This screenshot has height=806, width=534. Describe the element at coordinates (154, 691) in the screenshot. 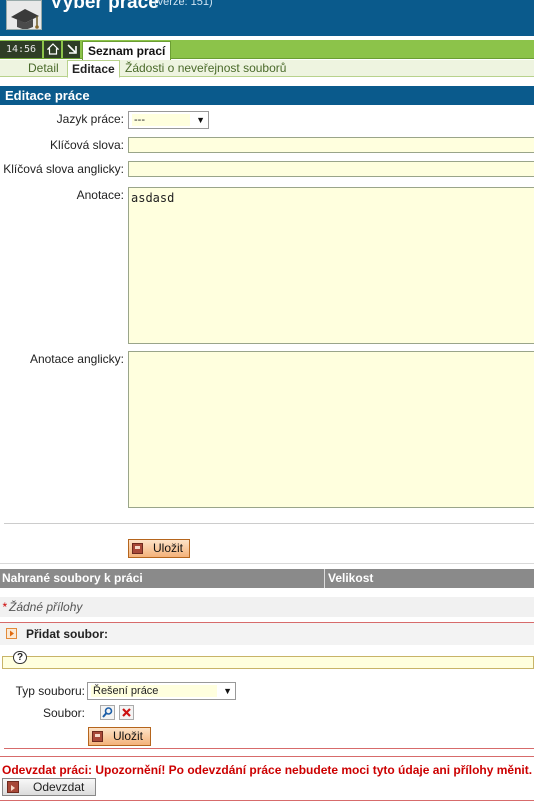

I see `file-type-value: Řešení práce` at that location.